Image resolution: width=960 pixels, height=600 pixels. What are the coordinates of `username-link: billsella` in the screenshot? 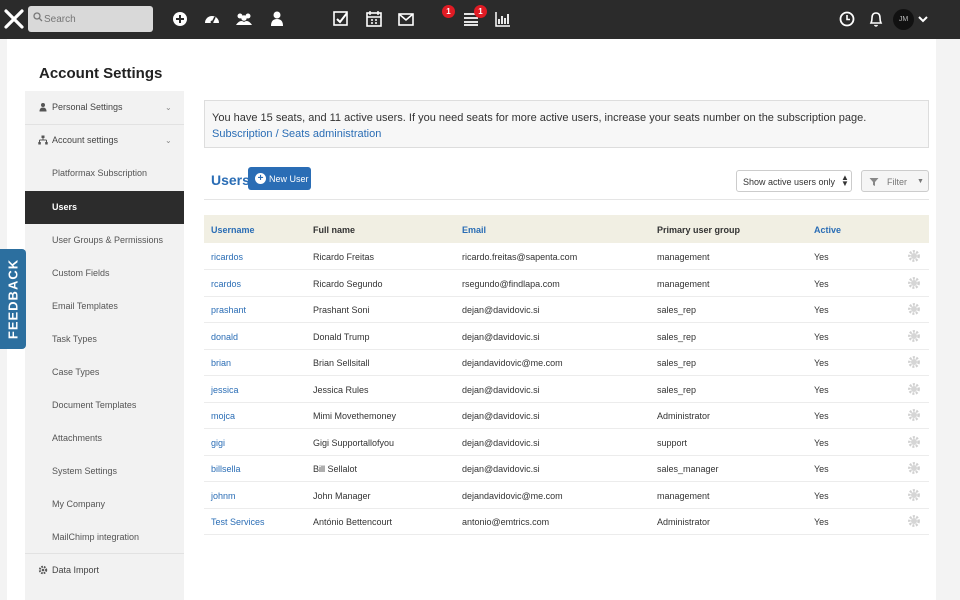 It's located at (226, 469).